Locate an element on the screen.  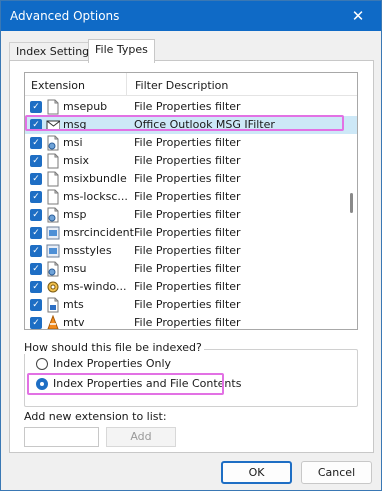
list-item: ✓ msu File Properties filter is located at coordinates (191, 269).